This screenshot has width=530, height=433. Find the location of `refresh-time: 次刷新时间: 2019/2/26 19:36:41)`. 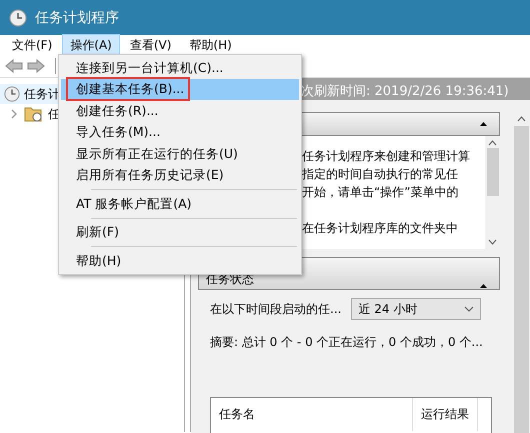

refresh-time: 次刷新时间: 2019/2/26 19:36:41) is located at coordinates (405, 91).